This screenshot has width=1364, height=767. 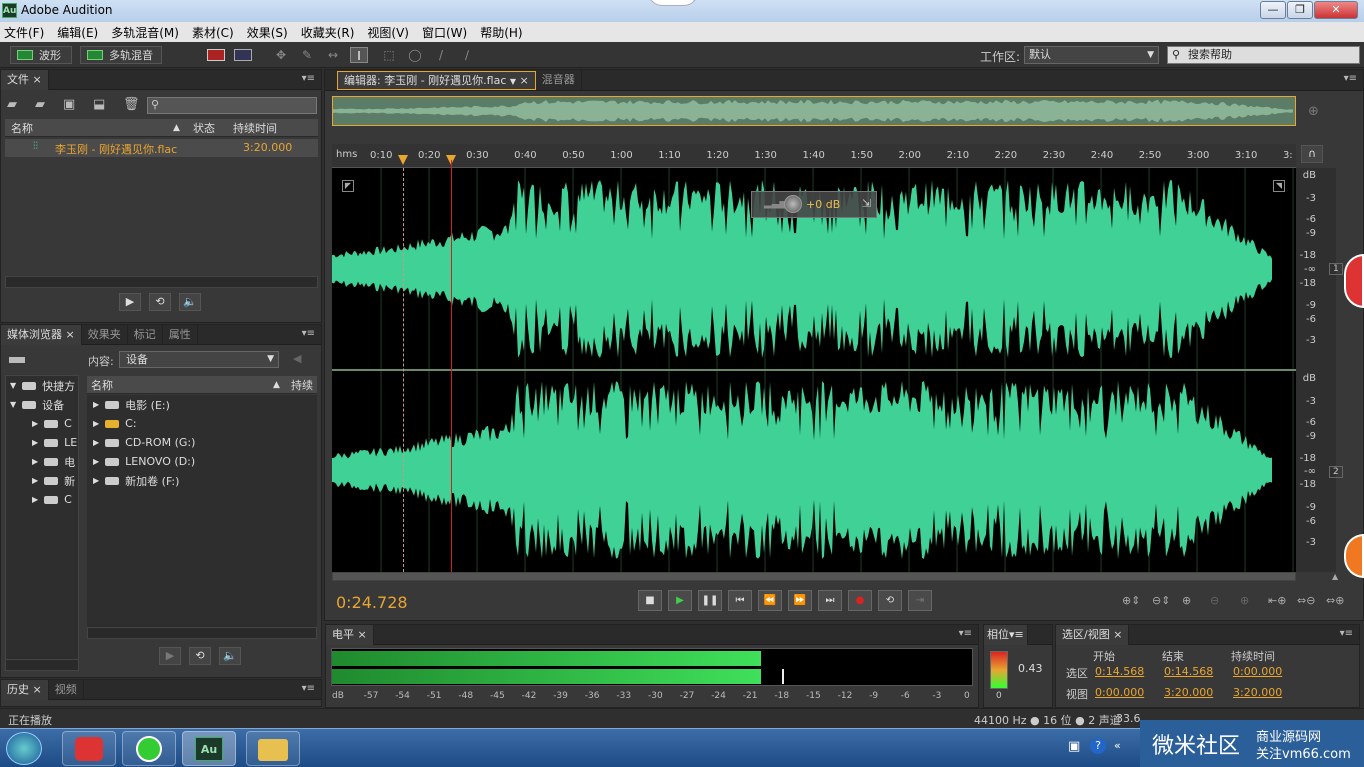 What do you see at coordinates (281, 55) in the screenshot?
I see `move-tool-icon: ✥` at bounding box center [281, 55].